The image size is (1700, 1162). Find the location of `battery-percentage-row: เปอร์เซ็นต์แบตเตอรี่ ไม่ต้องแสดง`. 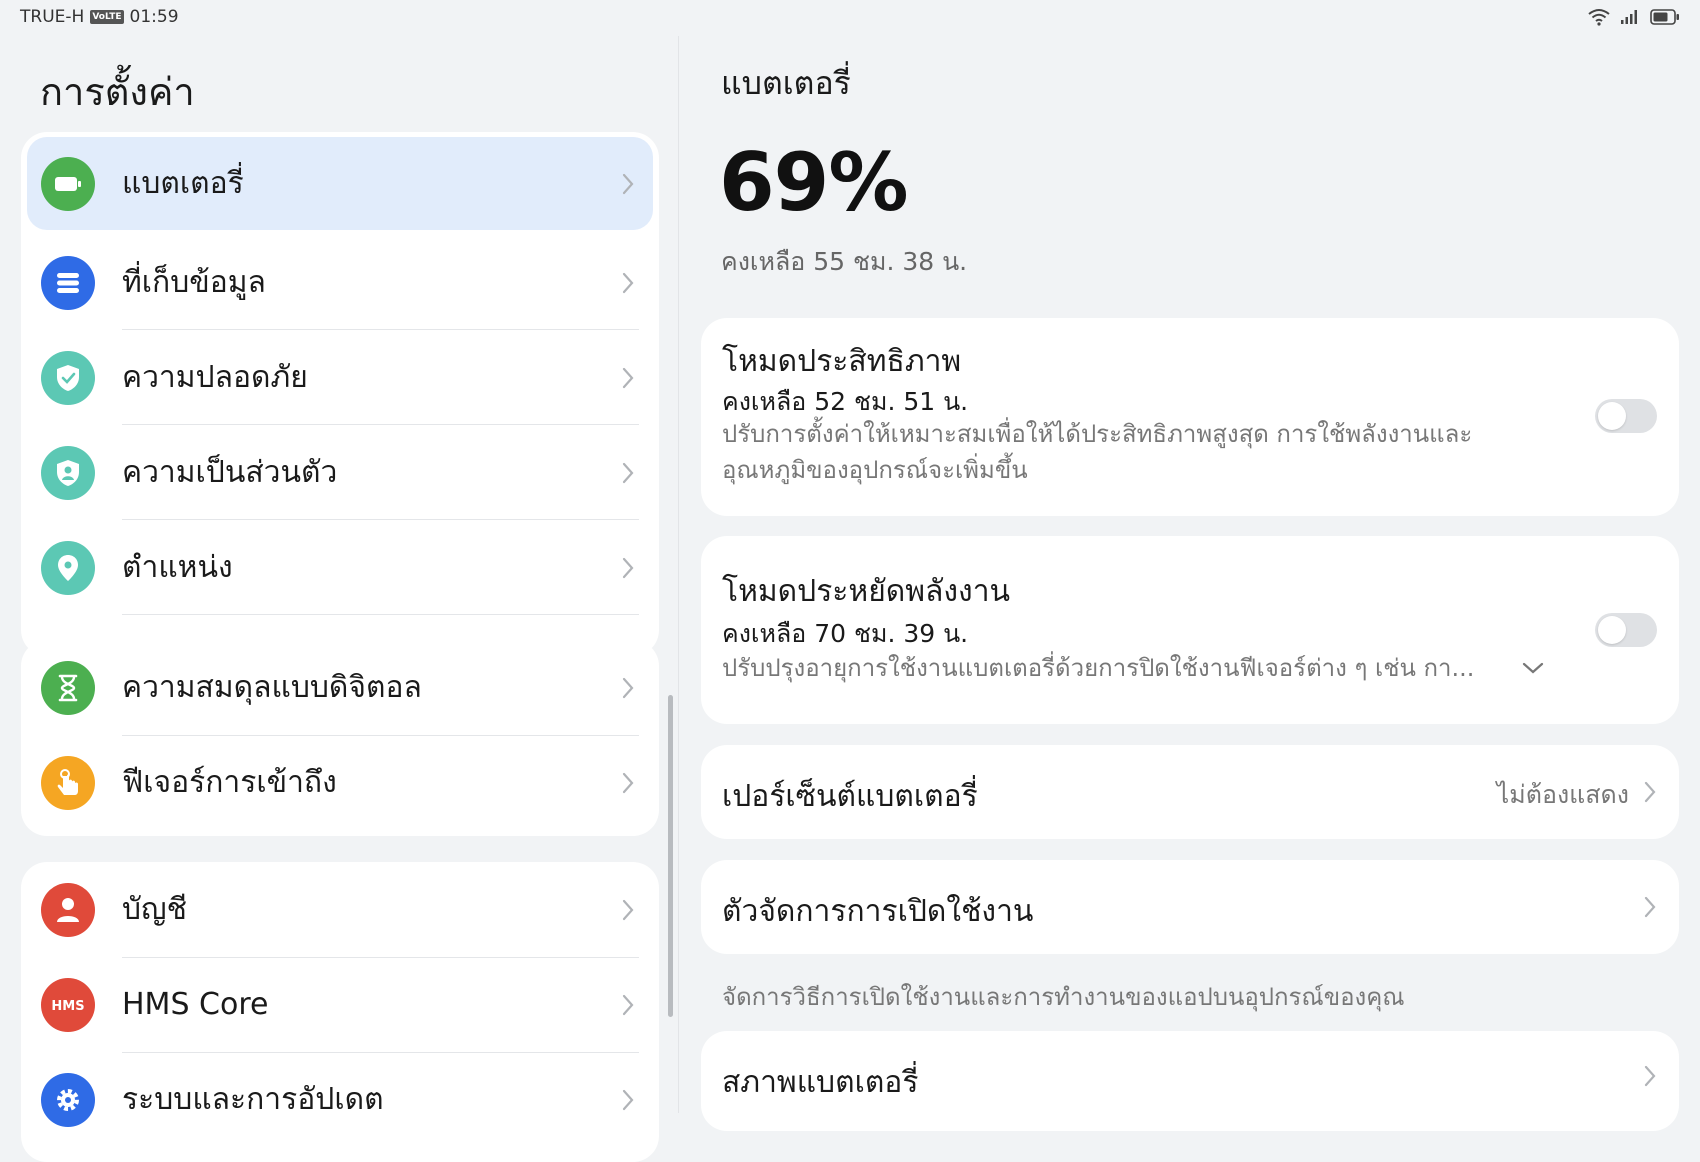

battery-percentage-row: เปอร์เซ็นต์แบตเตอรี่ ไม่ต้องแสดง is located at coordinates (1190, 792).